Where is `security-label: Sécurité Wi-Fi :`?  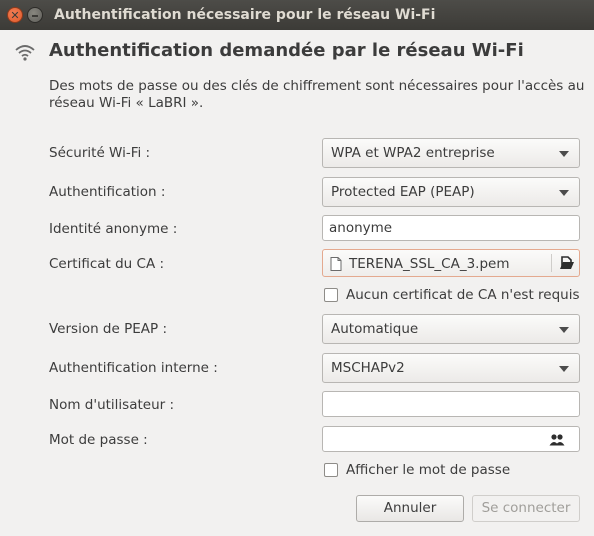
security-label: Sécurité Wi-Fi : is located at coordinates (100, 153).